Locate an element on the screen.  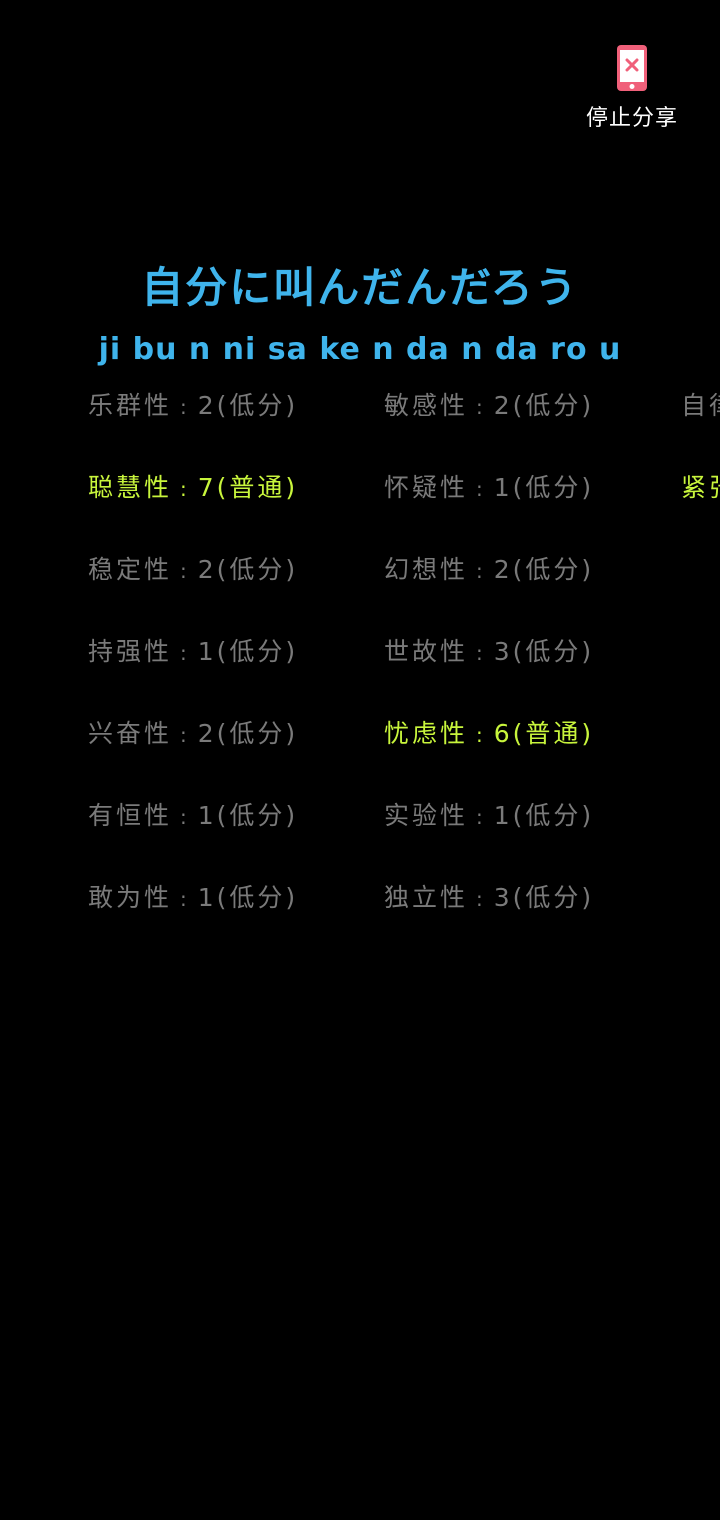
stop-share-label: 停止分享 is located at coordinates (631, 118).